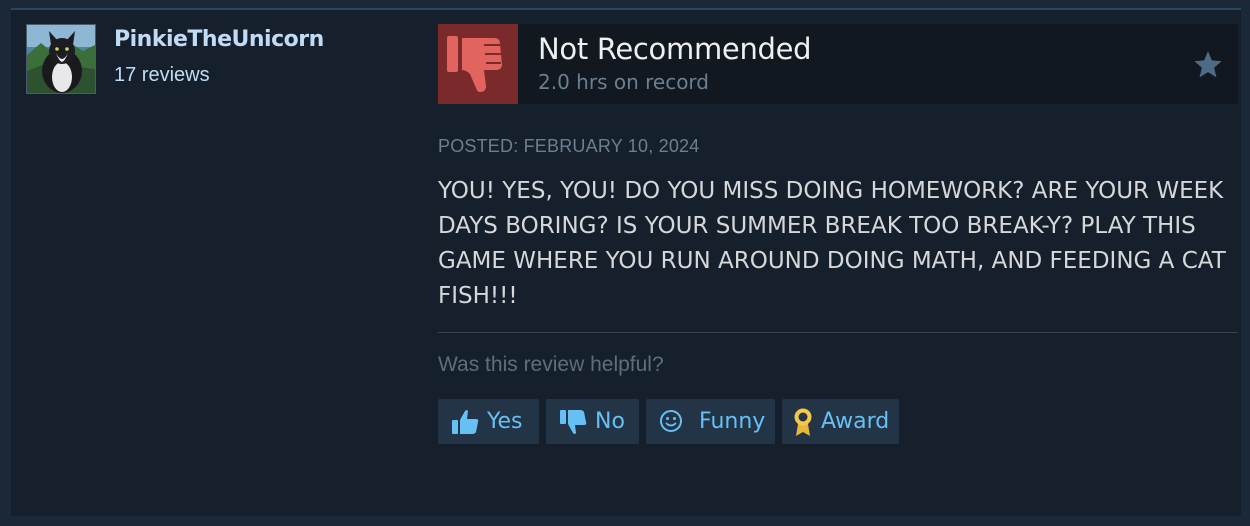  Describe the element at coordinates (162, 75) in the screenshot. I see `author-review-count: 17 reviews` at that location.